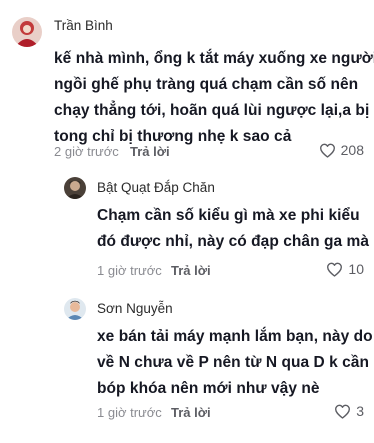  Describe the element at coordinates (206, 84) in the screenshot. I see `comment-text-line: ngồi ghế phụ tràng quá chạm cần số nên` at that location.